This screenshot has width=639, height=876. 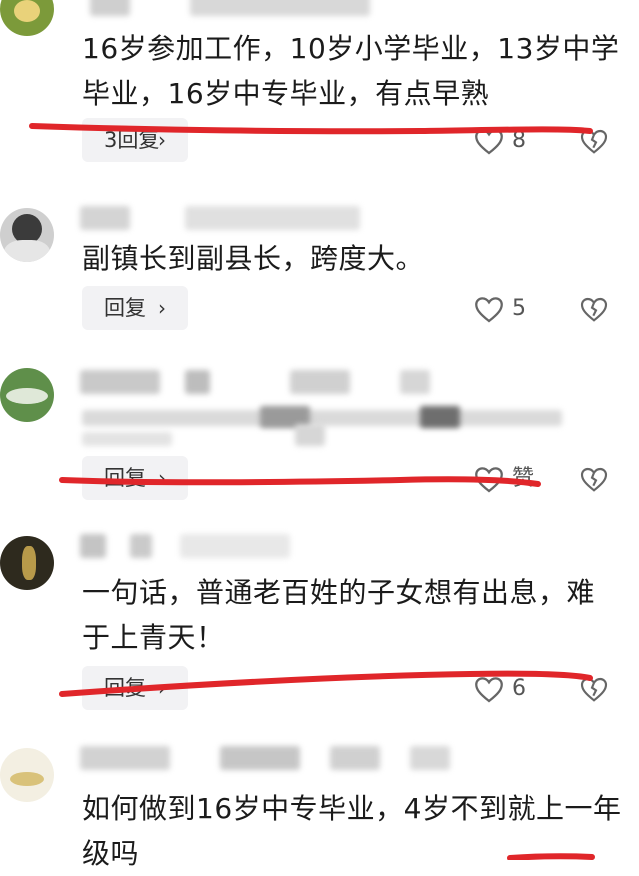 I want to click on like-count: 赞, so click(x=523, y=478).